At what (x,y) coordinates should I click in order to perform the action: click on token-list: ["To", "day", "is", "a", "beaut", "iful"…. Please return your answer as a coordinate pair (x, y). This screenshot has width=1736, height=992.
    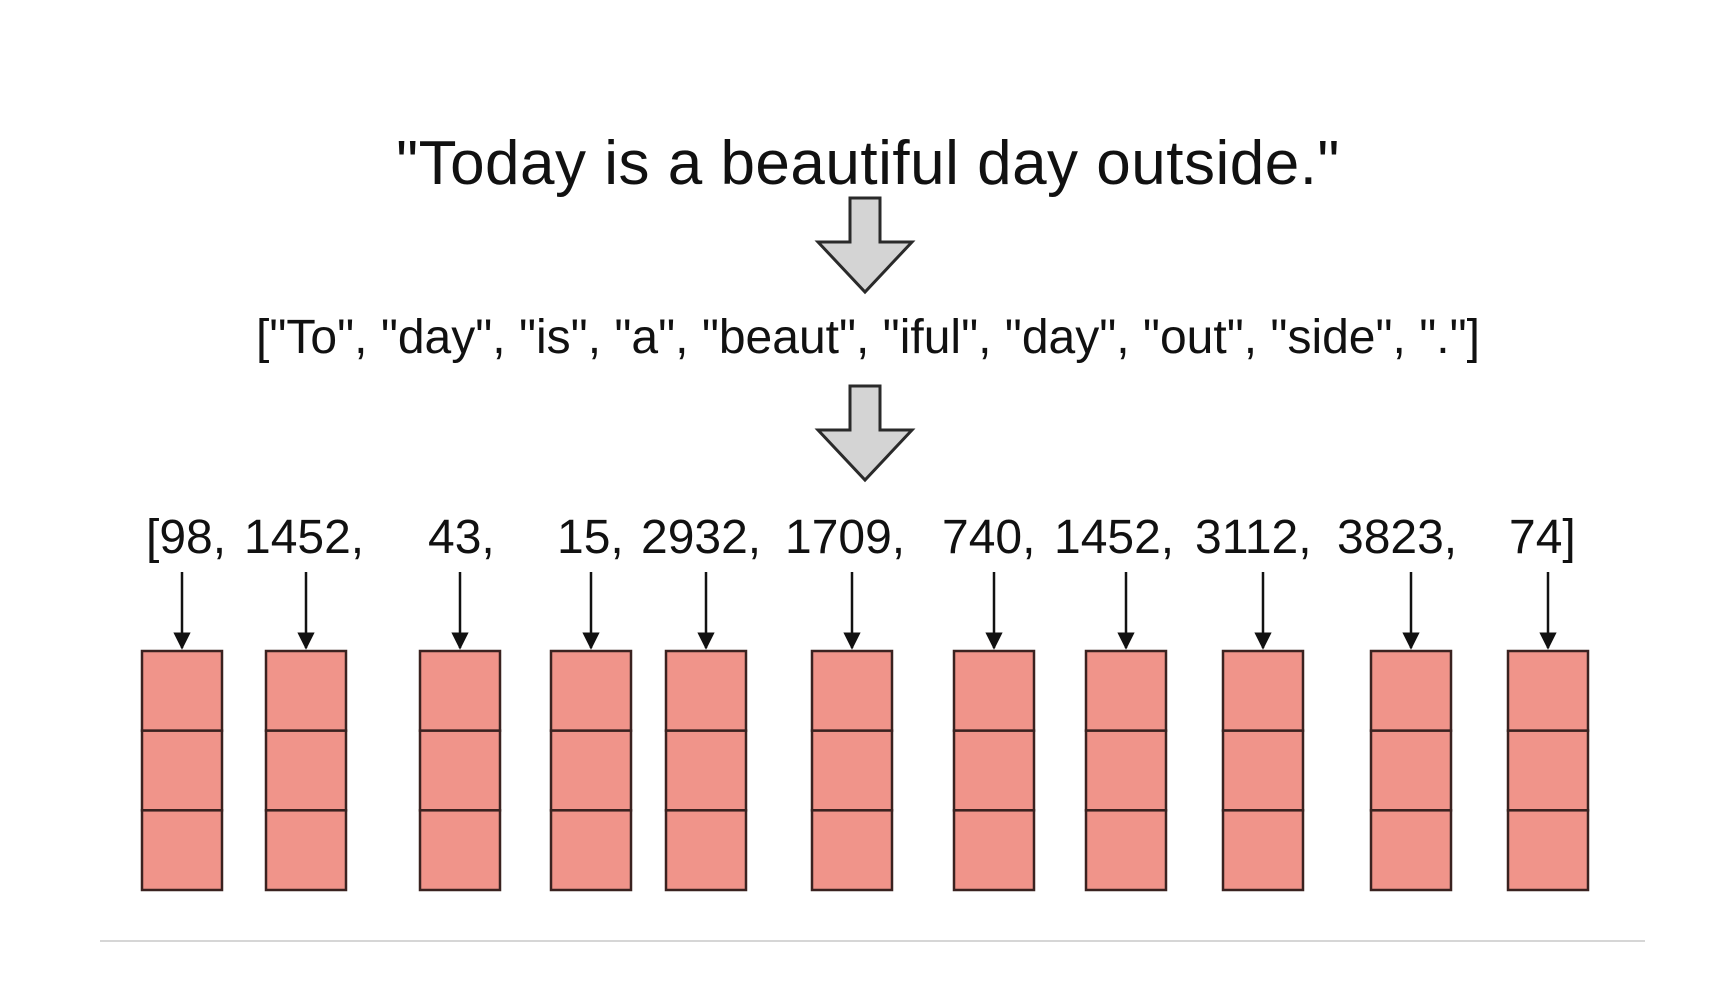
    Looking at the image, I should click on (868, 337).